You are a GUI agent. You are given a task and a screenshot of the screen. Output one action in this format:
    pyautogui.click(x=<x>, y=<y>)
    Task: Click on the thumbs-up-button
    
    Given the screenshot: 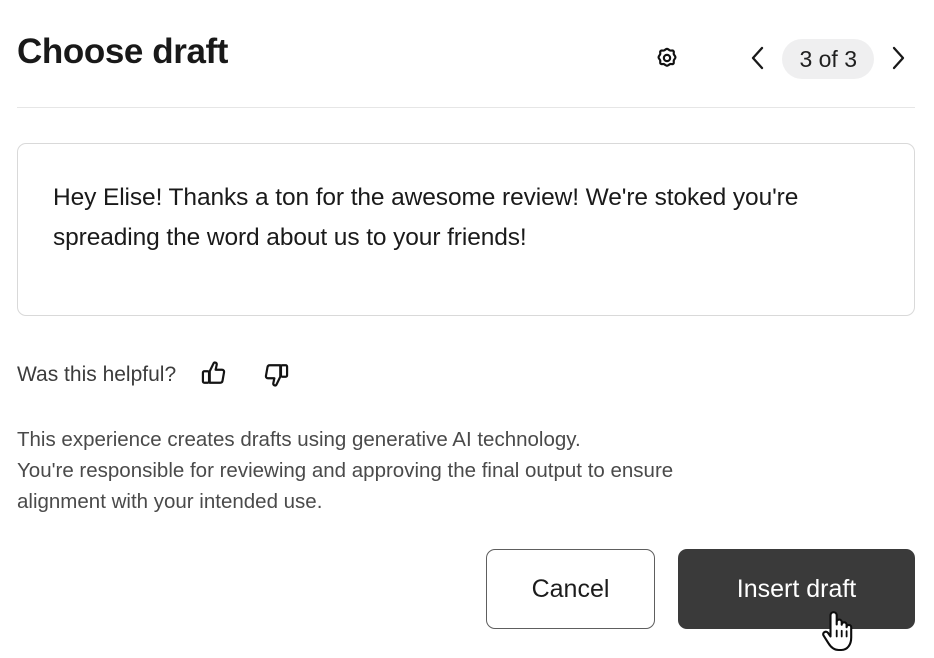 What is the action you would take?
    pyautogui.click(x=214, y=375)
    